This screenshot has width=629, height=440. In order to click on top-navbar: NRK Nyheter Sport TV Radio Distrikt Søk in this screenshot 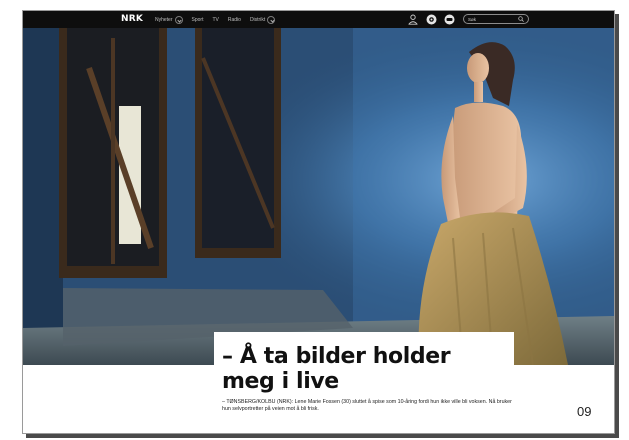, I will do `click(318, 19)`.